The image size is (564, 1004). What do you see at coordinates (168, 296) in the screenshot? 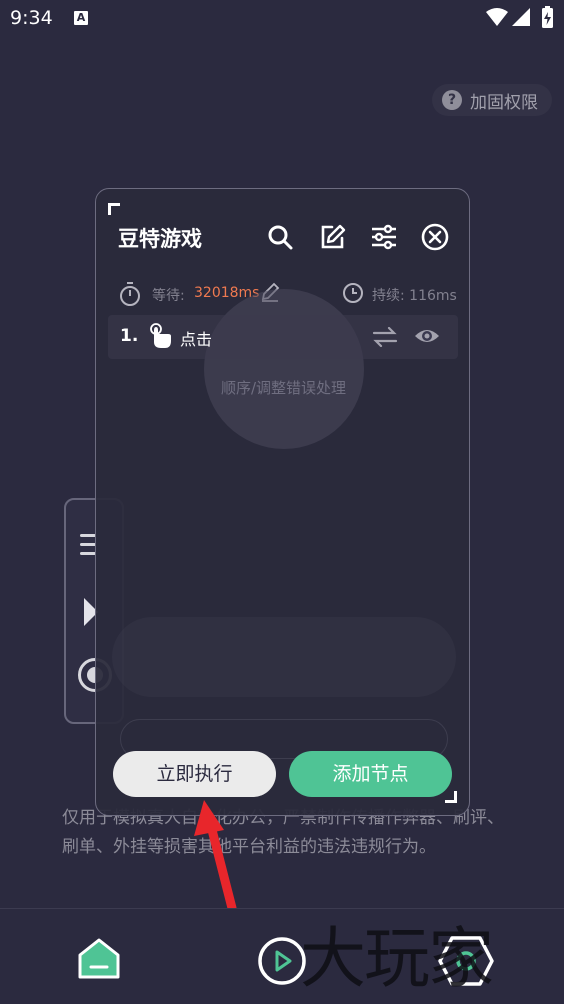
I see `wait-label: 等待:` at bounding box center [168, 296].